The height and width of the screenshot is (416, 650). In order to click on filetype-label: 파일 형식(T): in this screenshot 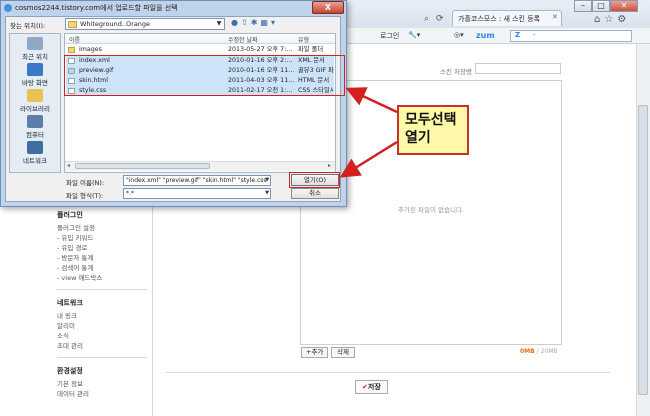, I will do `click(85, 196)`.